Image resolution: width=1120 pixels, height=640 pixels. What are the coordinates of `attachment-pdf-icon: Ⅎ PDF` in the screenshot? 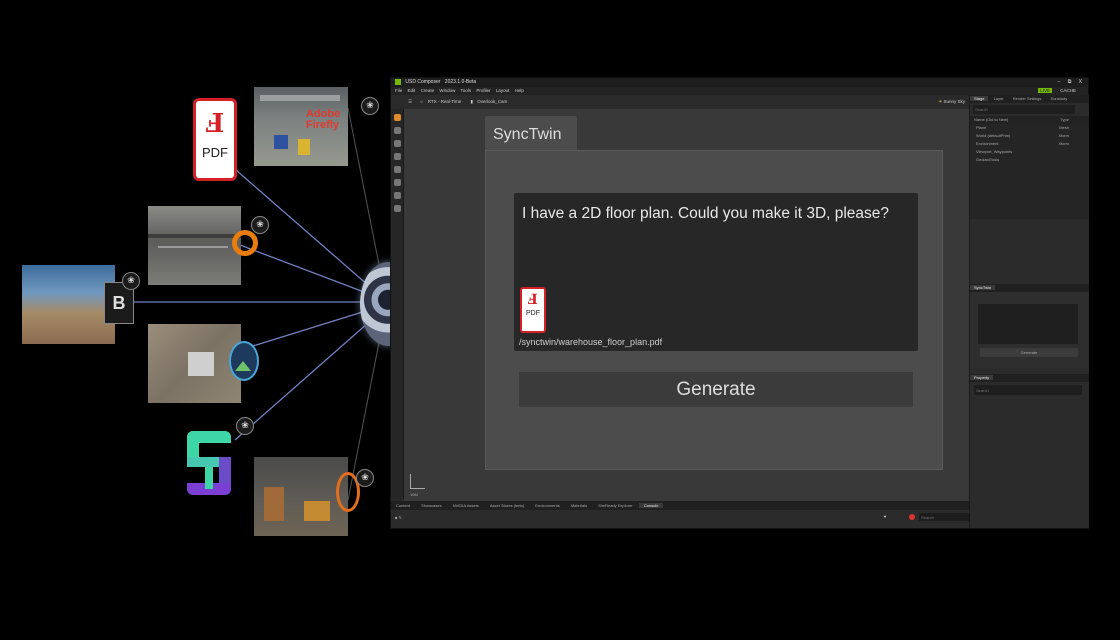 It's located at (533, 310).